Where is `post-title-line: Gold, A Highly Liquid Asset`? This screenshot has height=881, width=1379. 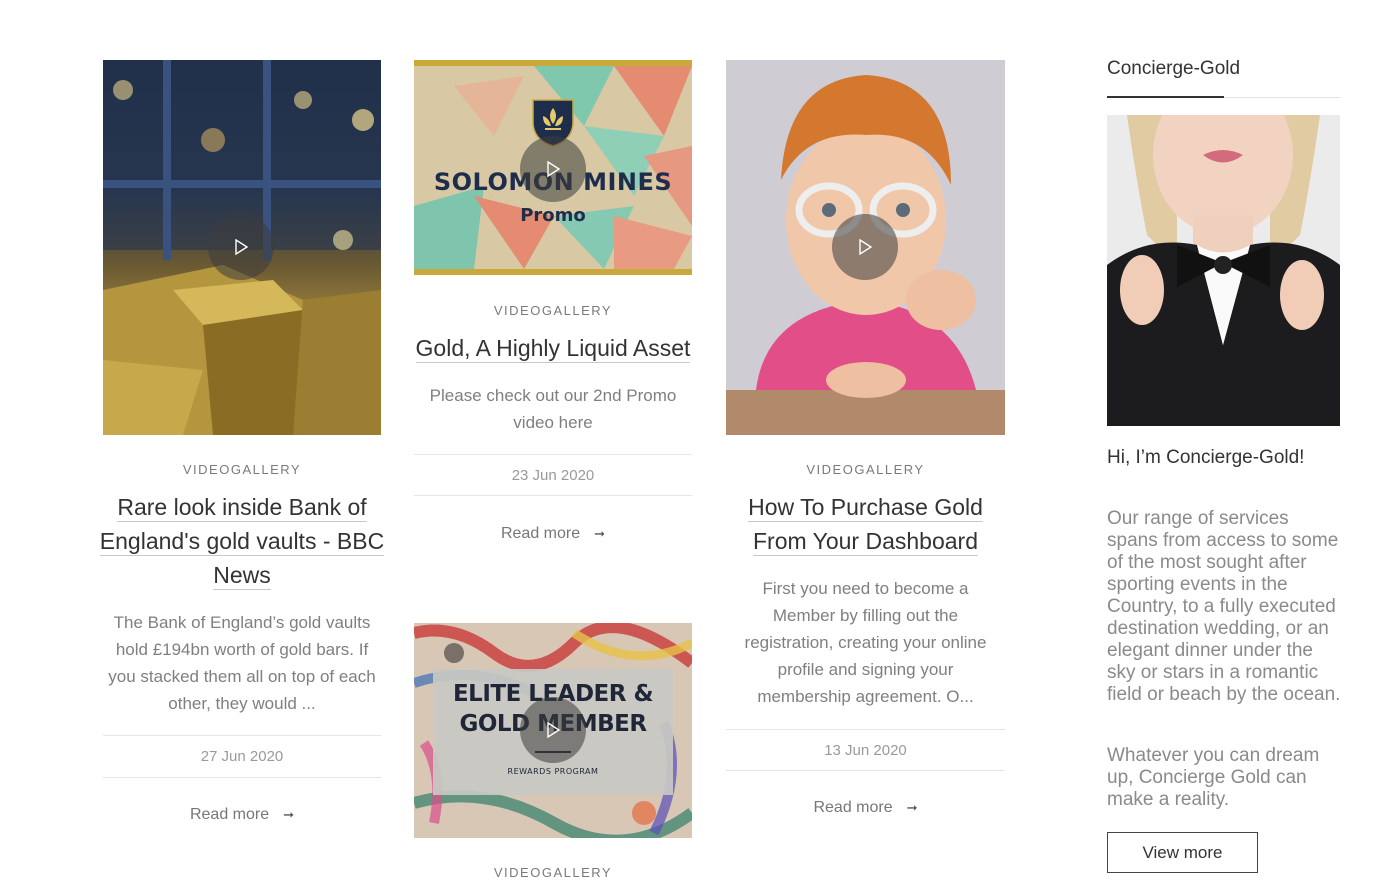
post-title-line: Gold, A Highly Liquid Asset is located at coordinates (553, 349).